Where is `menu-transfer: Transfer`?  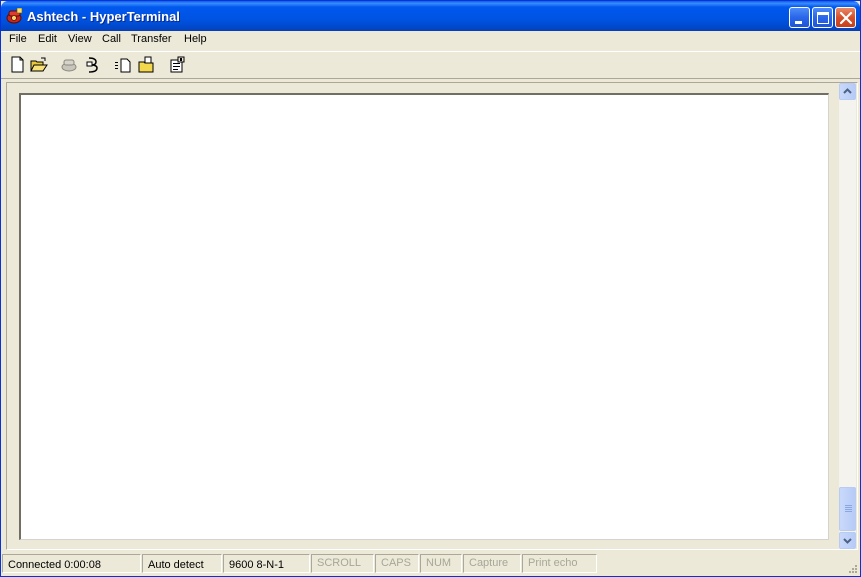
menu-transfer: Transfer is located at coordinates (151, 39).